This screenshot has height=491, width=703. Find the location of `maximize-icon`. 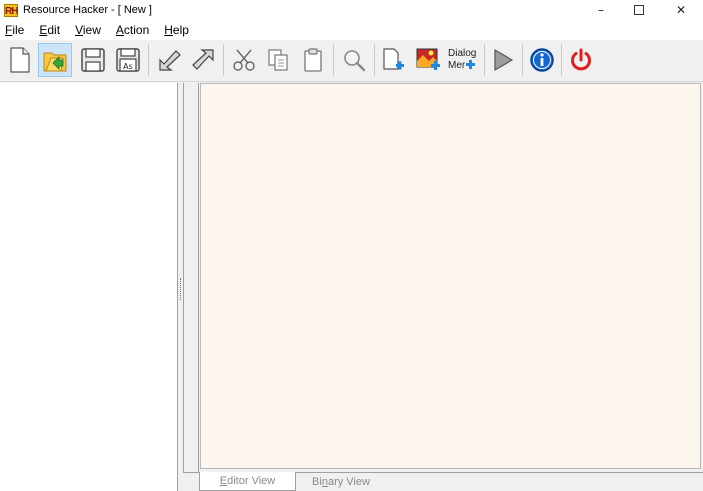

maximize-icon is located at coordinates (639, 10).